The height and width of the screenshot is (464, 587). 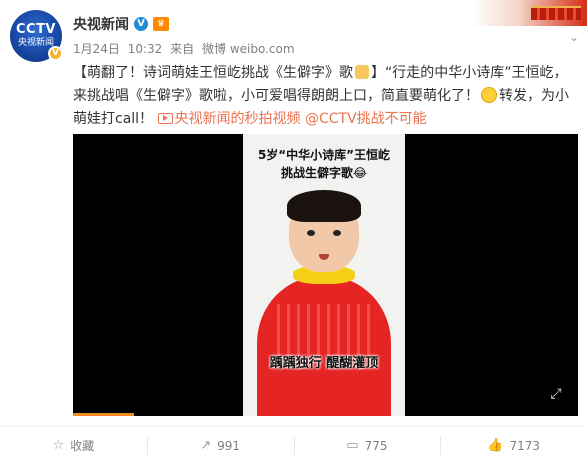 I want to click on repost-button: ↗ 991, so click(x=220, y=446).